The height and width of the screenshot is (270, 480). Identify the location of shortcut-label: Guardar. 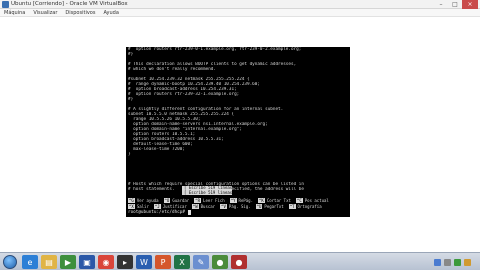
(181, 200).